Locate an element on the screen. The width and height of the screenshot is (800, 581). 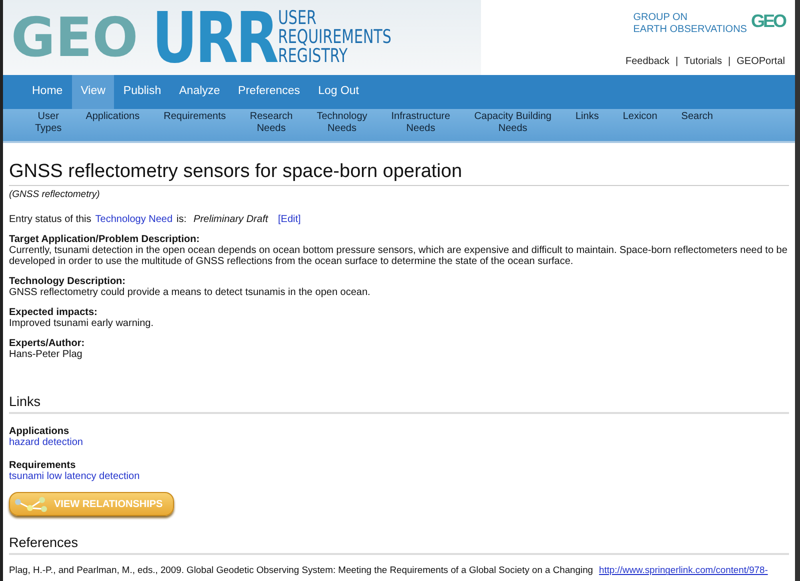
section-heading: References is located at coordinates (399, 545).